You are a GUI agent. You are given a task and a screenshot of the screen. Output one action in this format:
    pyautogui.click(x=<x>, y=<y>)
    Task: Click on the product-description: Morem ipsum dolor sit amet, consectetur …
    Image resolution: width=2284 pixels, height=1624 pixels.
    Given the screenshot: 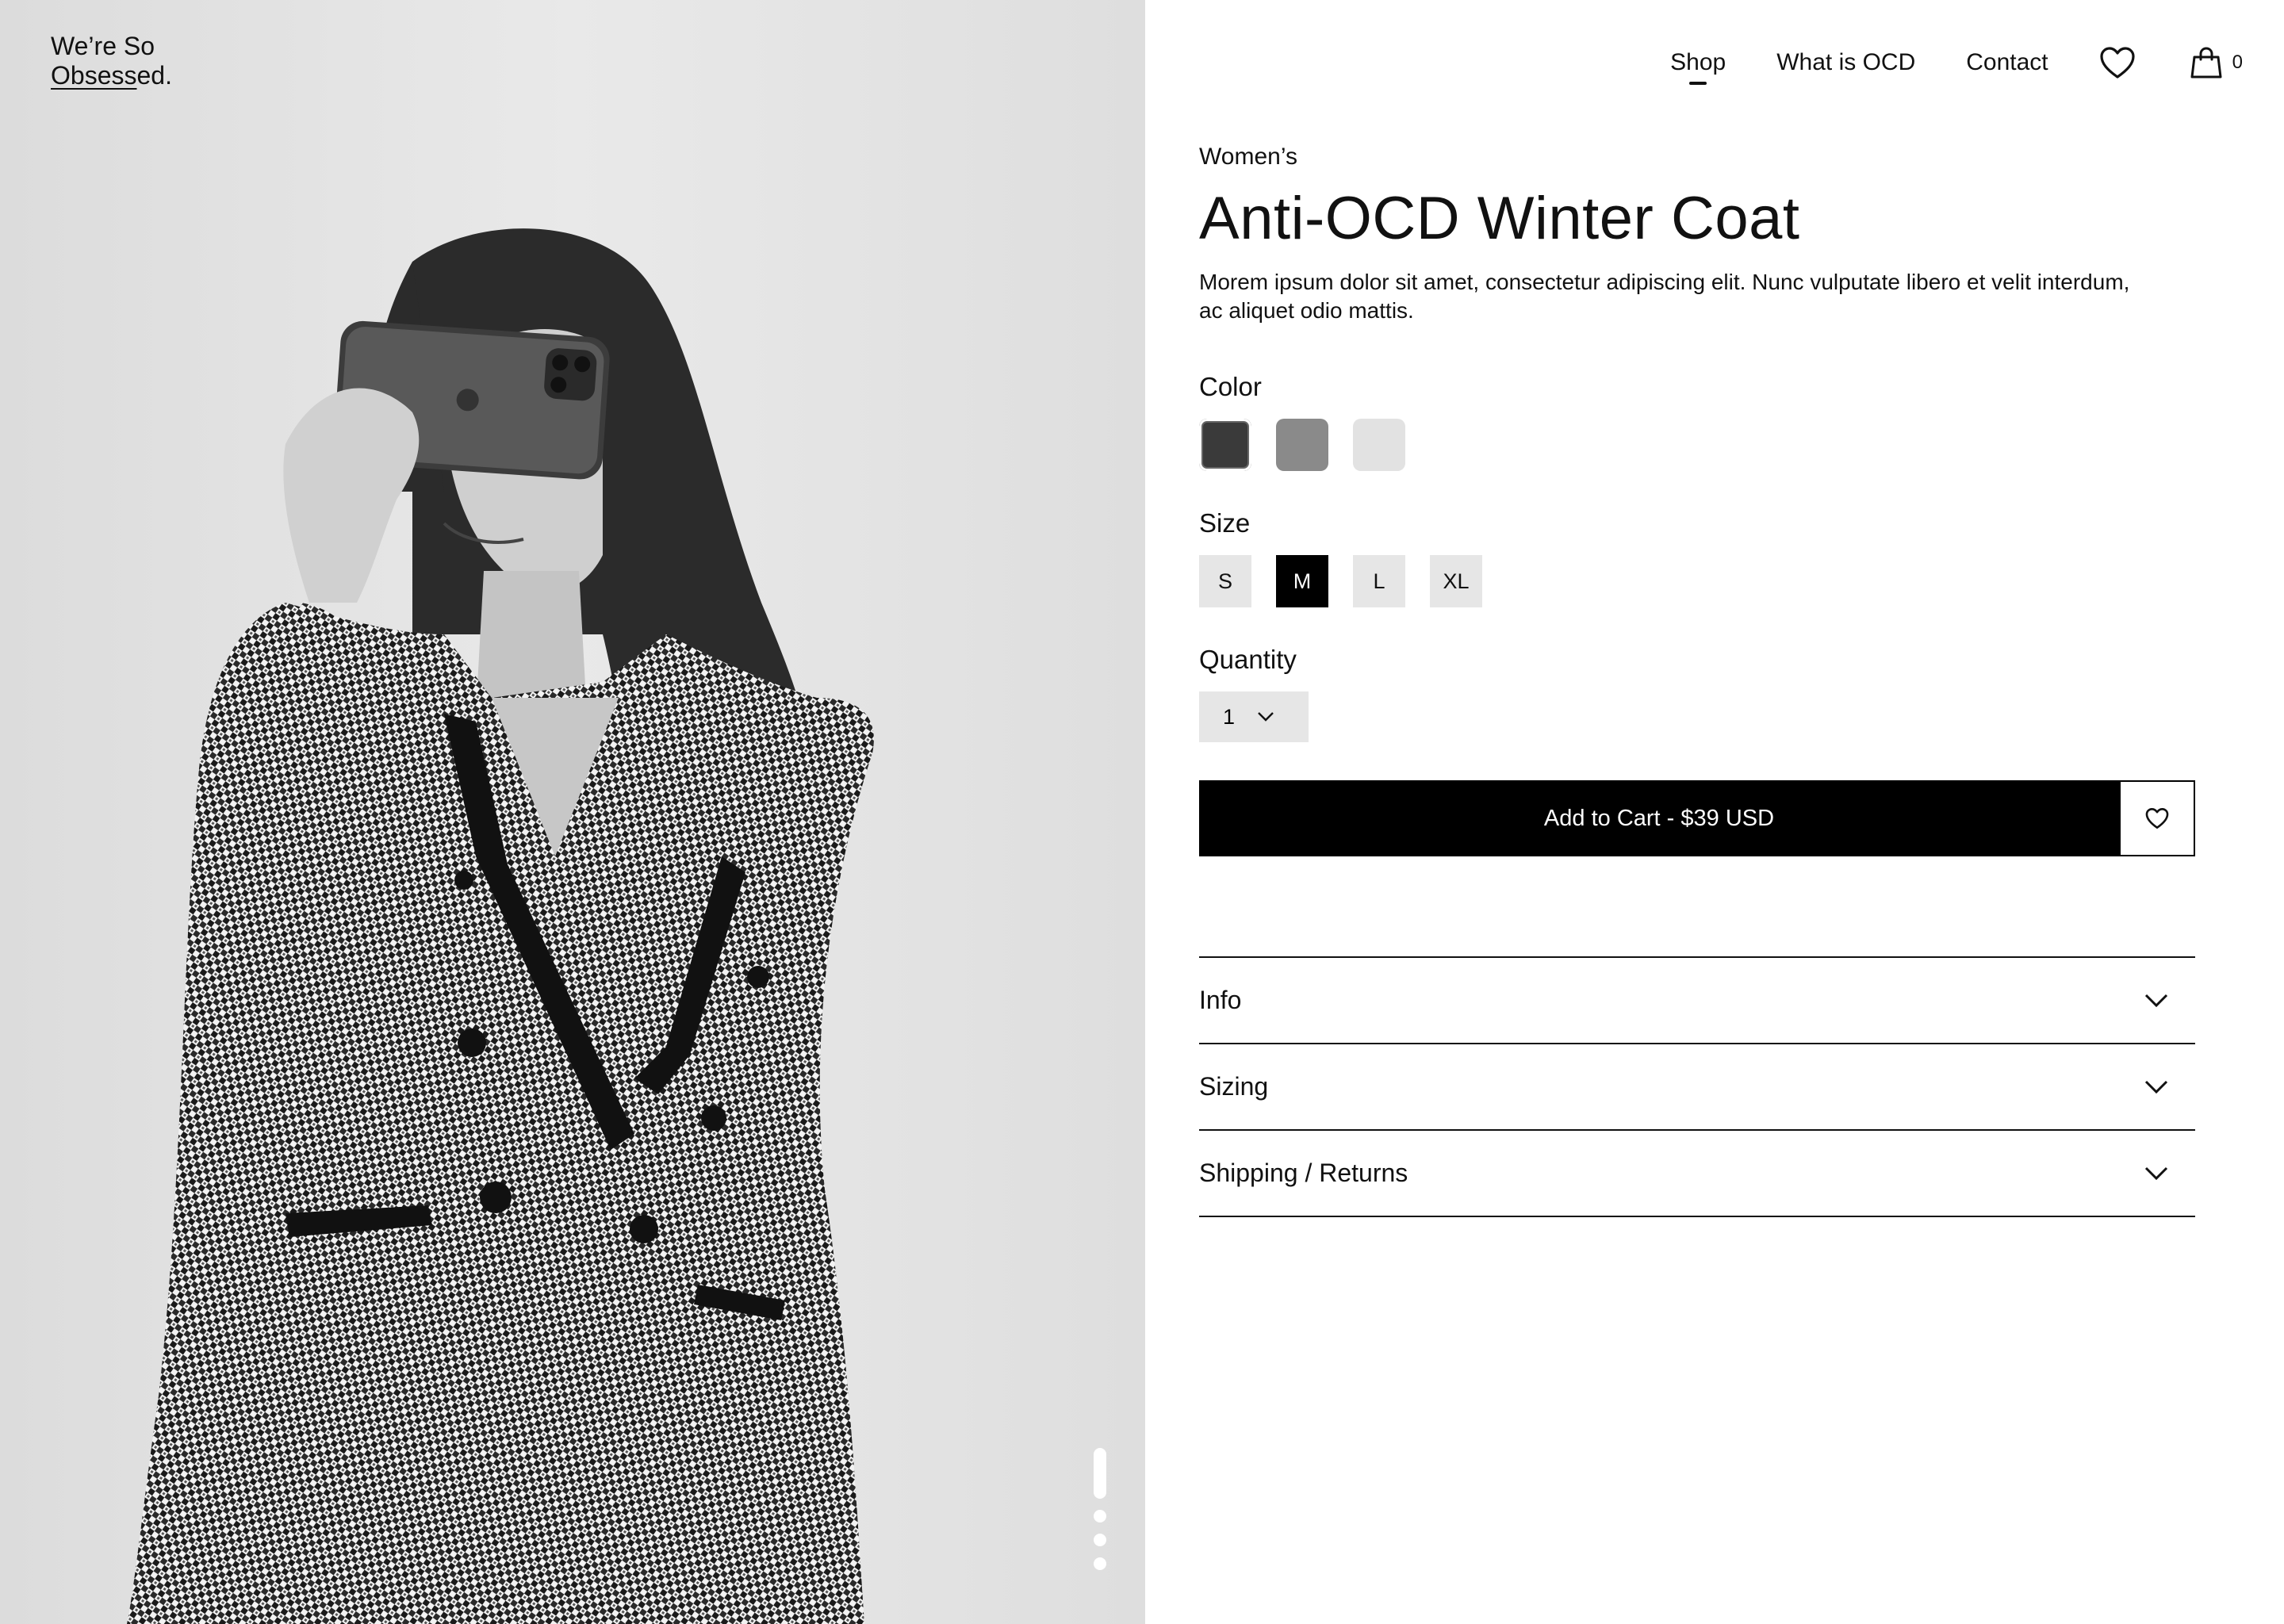 What is the action you would take?
    pyautogui.click(x=1664, y=296)
    